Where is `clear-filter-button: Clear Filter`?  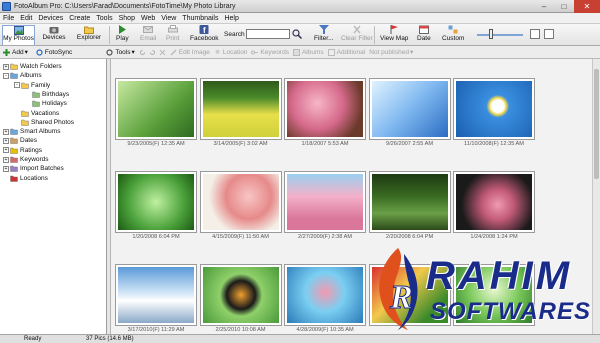 clear-filter-button: Clear Filter is located at coordinates (357, 35).